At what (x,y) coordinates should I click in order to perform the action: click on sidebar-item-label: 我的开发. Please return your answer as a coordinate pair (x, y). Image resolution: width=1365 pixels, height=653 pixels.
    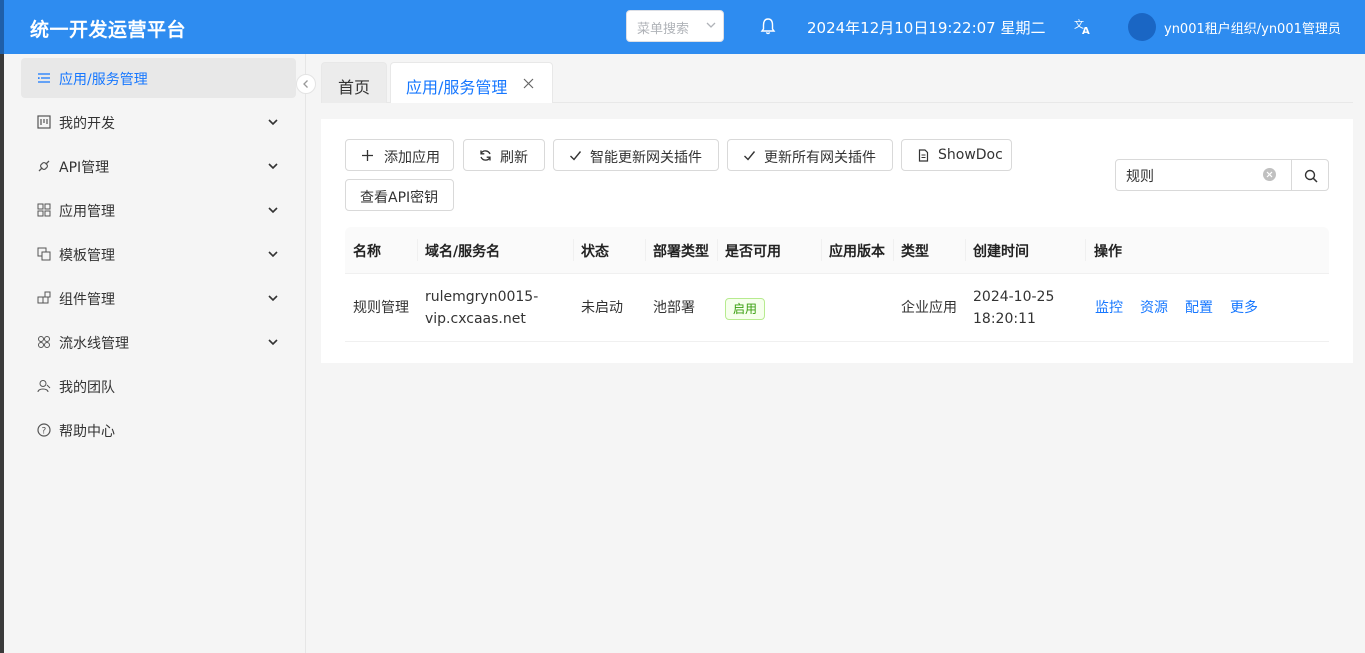
    Looking at the image, I should click on (87, 124).